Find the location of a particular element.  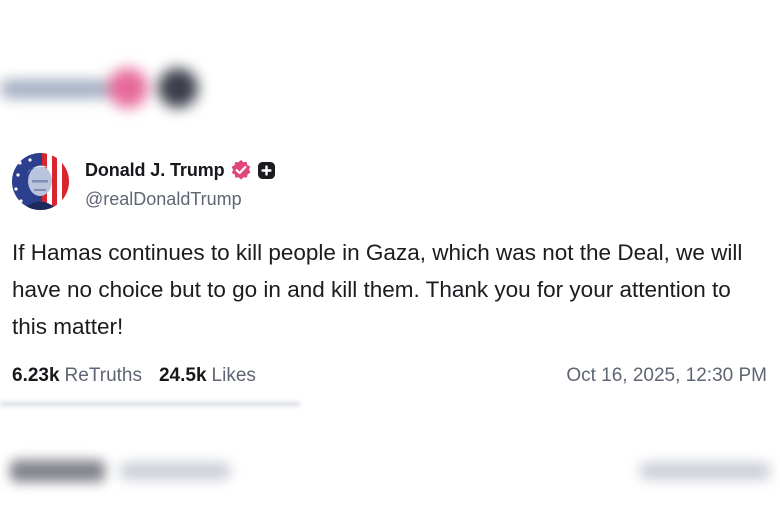

retruths-label: ReTruths is located at coordinates (103, 375).